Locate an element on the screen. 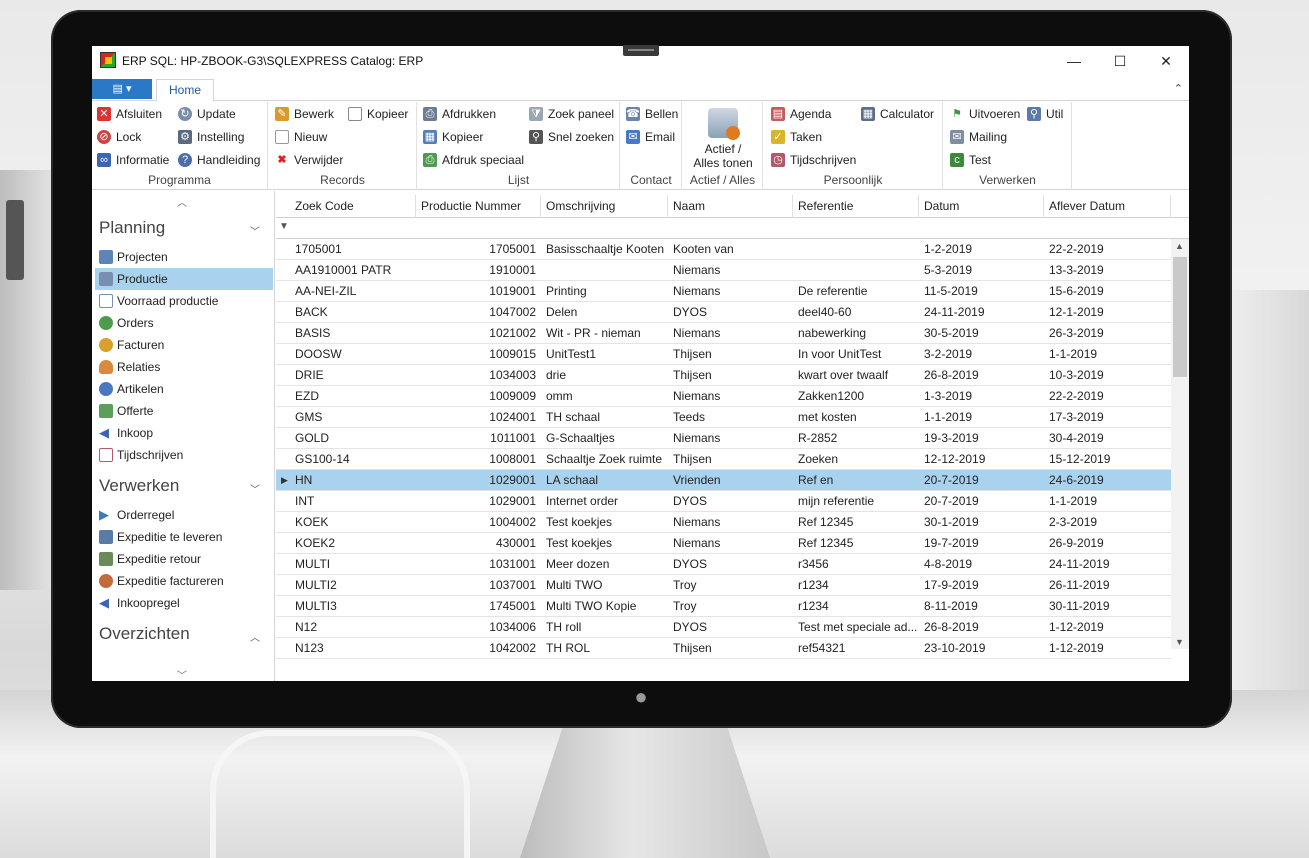 The width and height of the screenshot is (1309, 858). cell-referentie: r3456 is located at coordinates (856, 564).